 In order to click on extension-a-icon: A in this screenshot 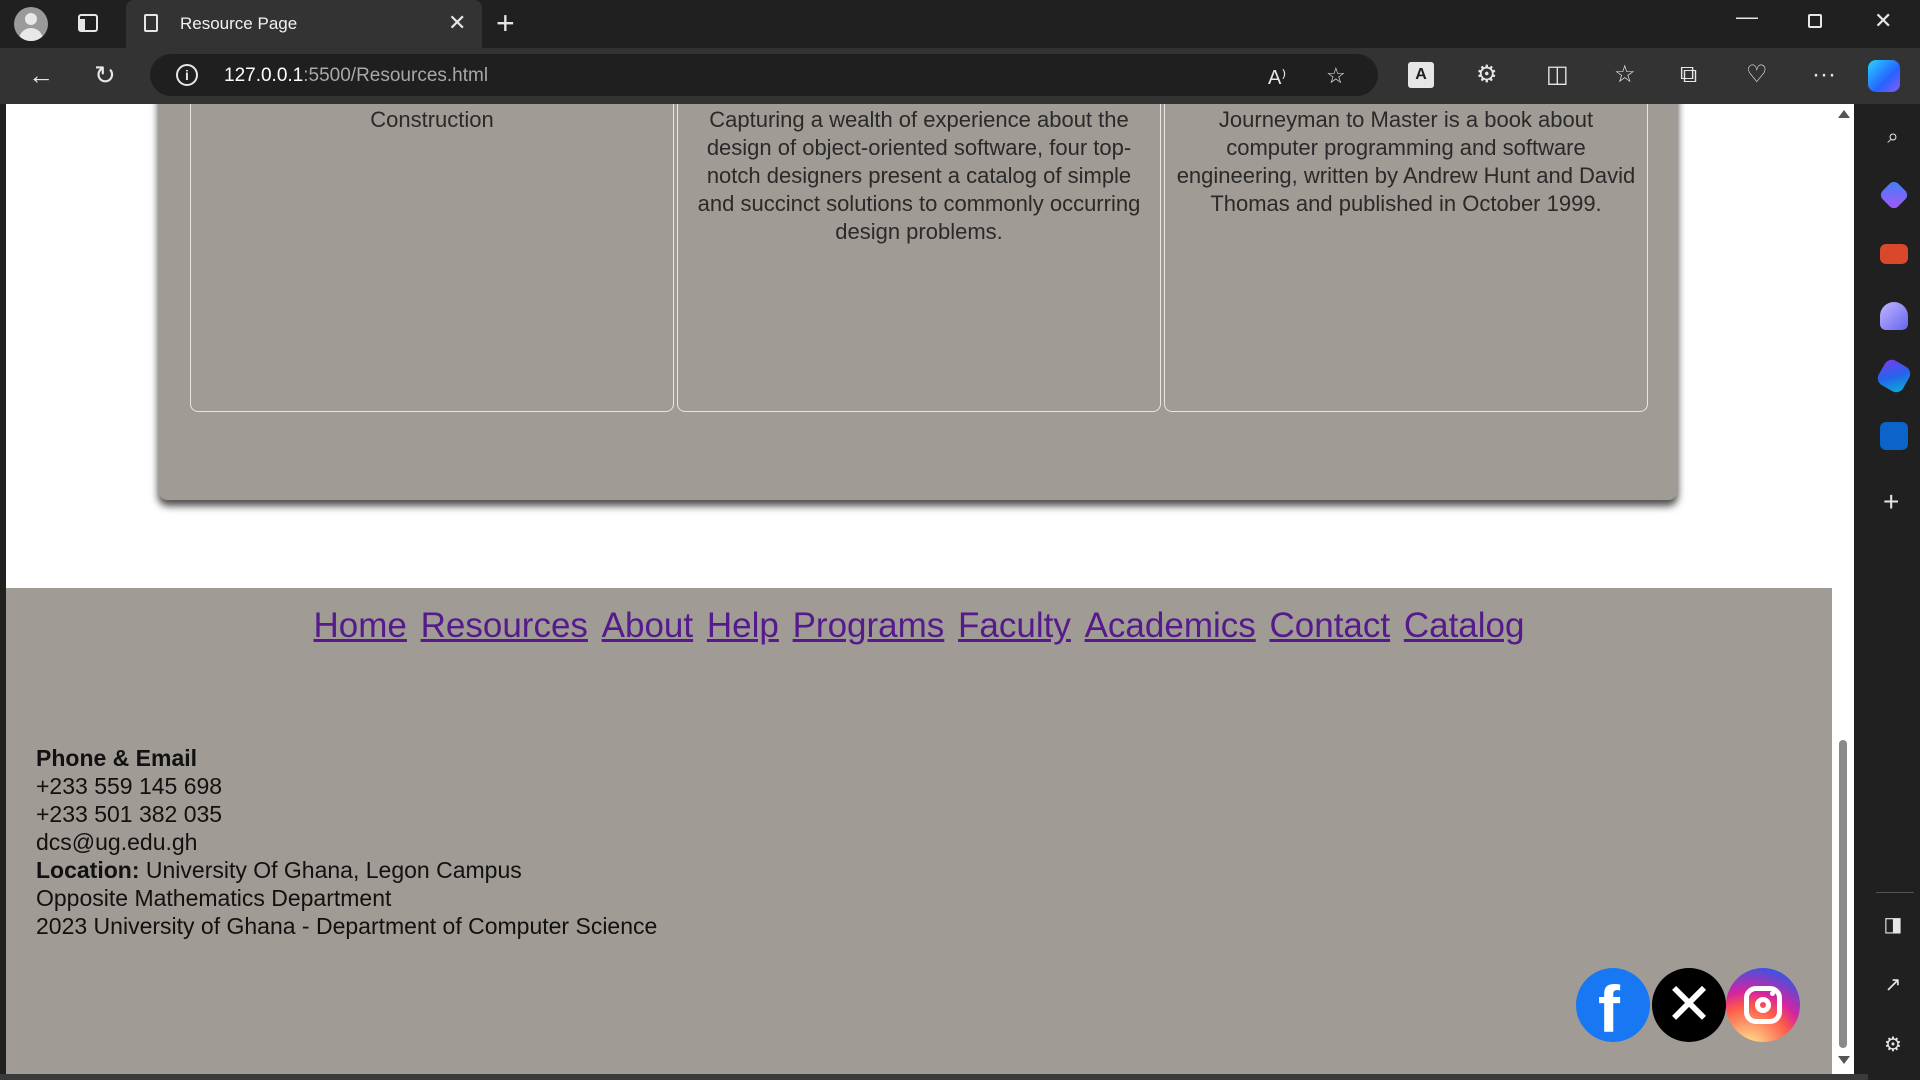, I will do `click(1421, 75)`.